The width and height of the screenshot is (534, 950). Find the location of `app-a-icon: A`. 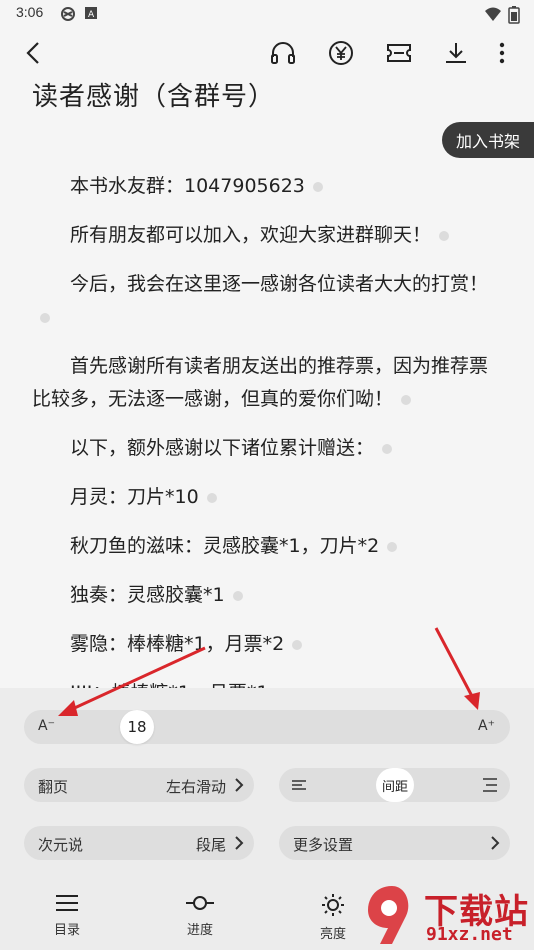

app-a-icon: A is located at coordinates (91, 13).